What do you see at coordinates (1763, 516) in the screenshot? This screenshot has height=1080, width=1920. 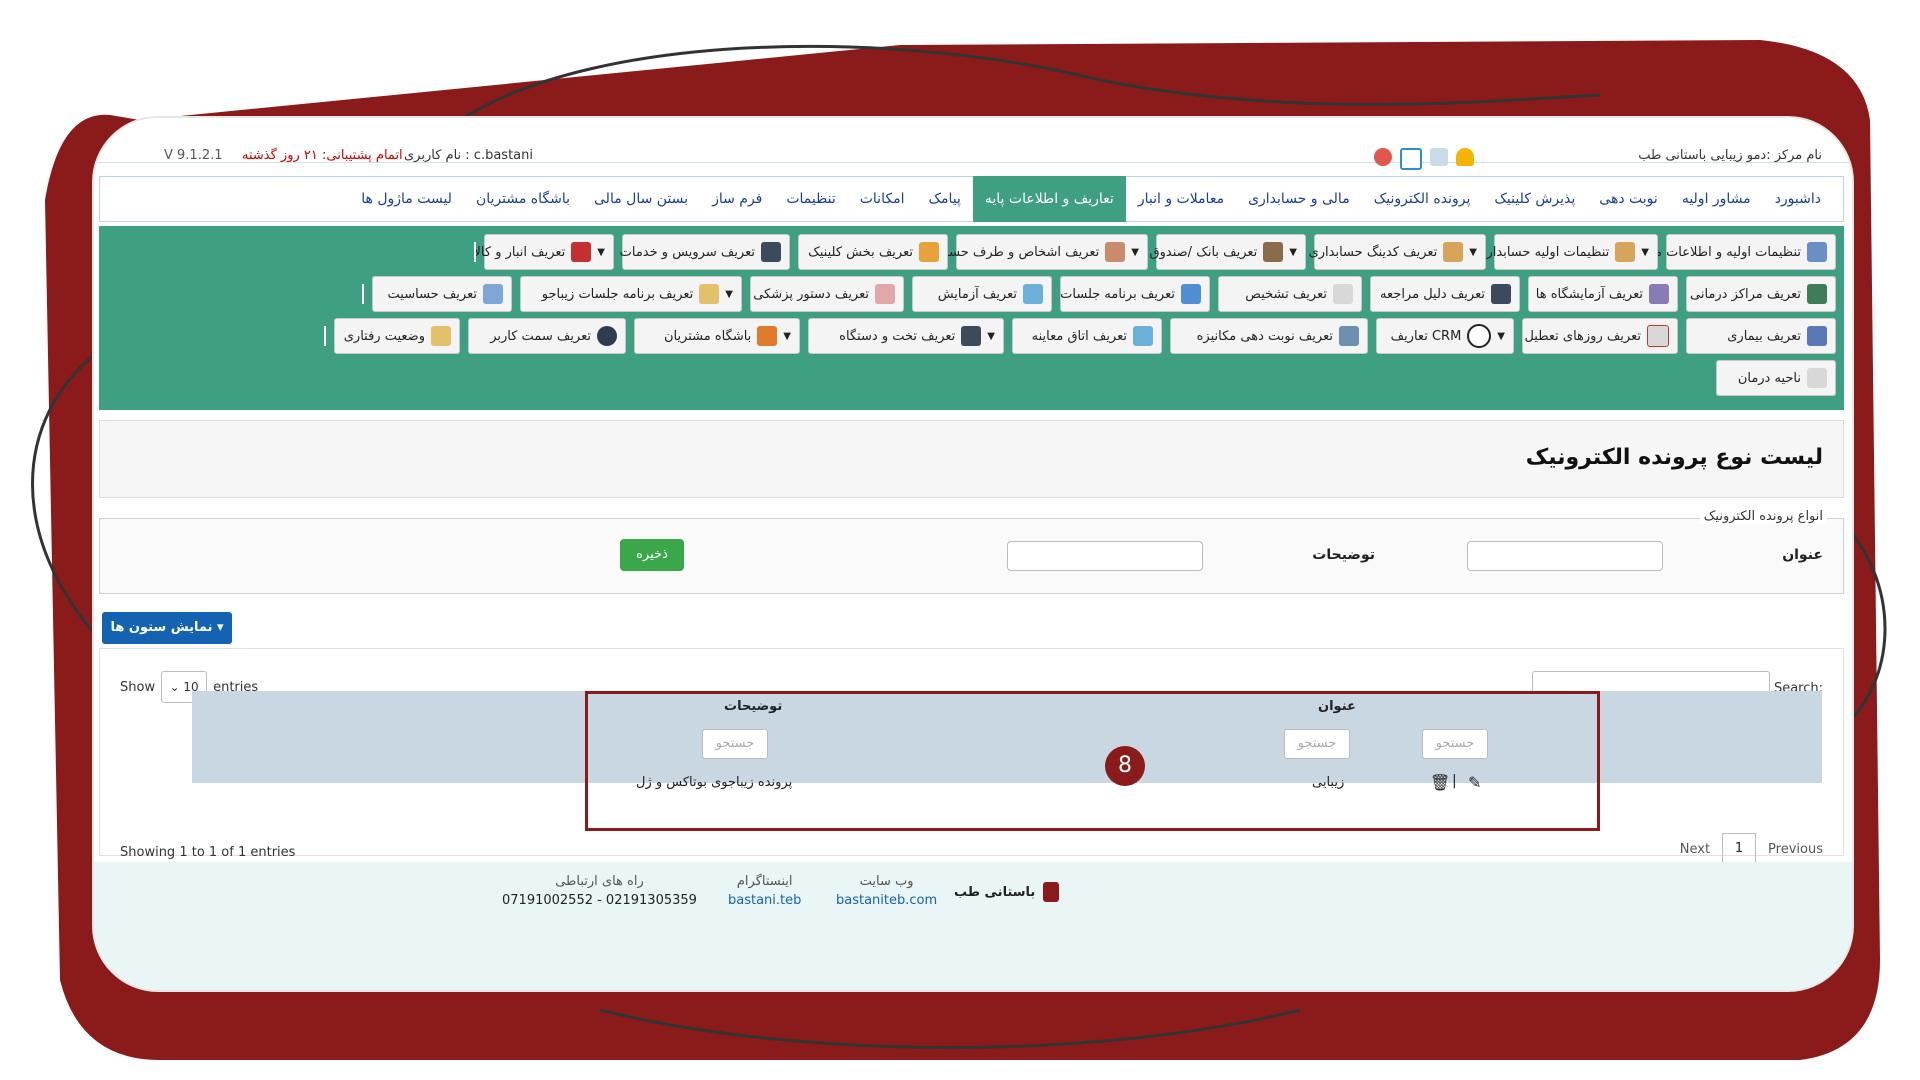 I see `form-legend: انواع پرونده الکترونیک` at bounding box center [1763, 516].